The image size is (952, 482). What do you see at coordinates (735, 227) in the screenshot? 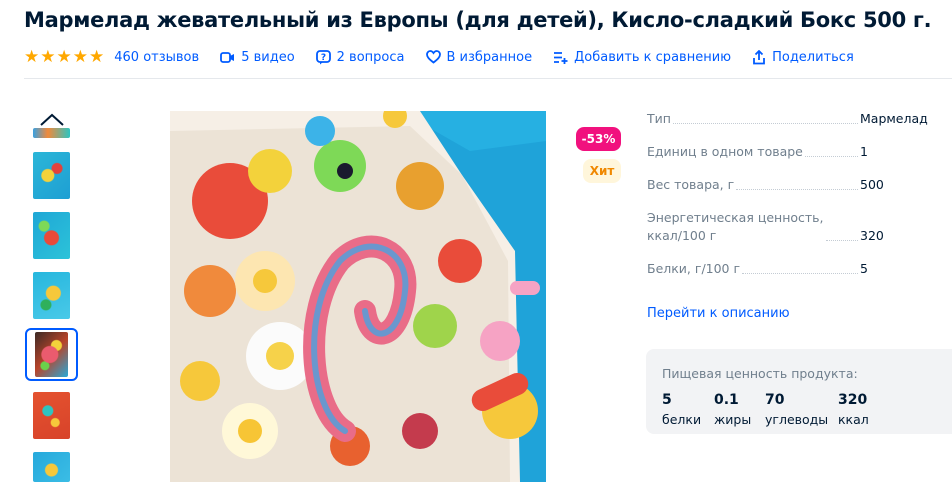
I see `spec-name: Энергетическая ценность, ккал/100 г` at bounding box center [735, 227].